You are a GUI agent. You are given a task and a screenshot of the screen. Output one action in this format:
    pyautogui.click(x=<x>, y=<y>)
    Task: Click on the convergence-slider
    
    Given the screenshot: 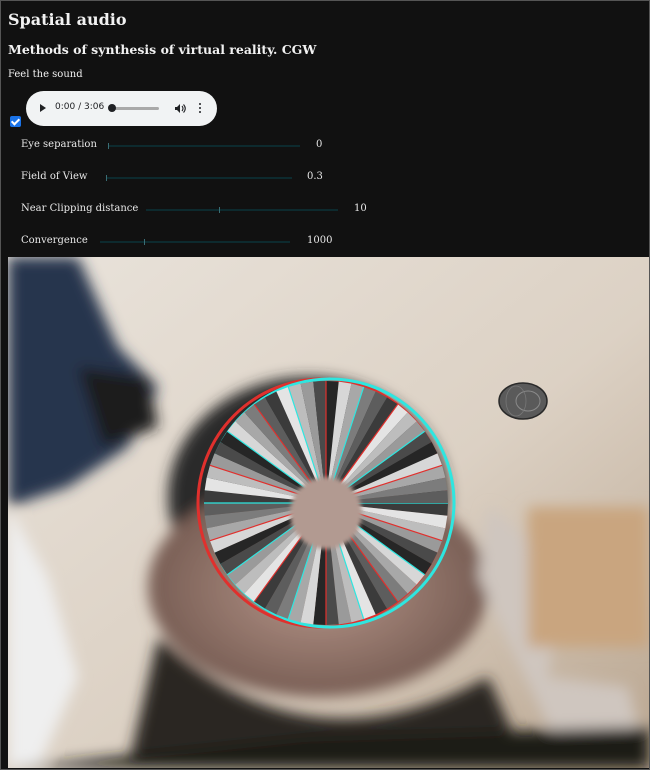 What is the action you would take?
    pyautogui.click(x=195, y=242)
    